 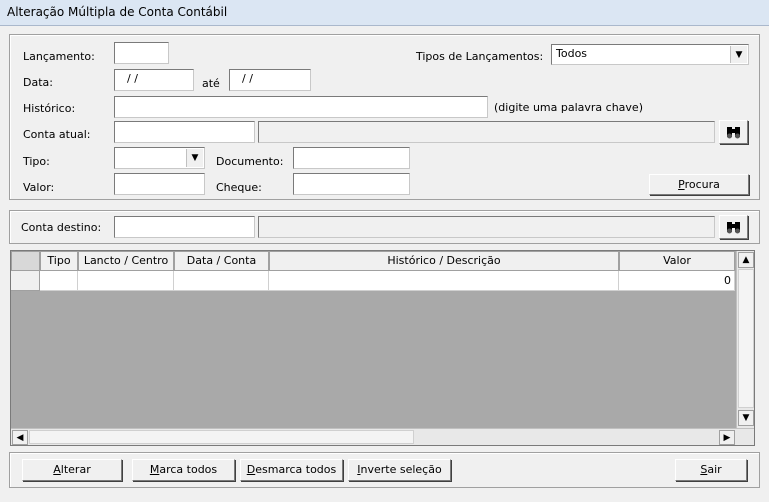 I want to click on conta-atual-description, so click(x=486, y=132).